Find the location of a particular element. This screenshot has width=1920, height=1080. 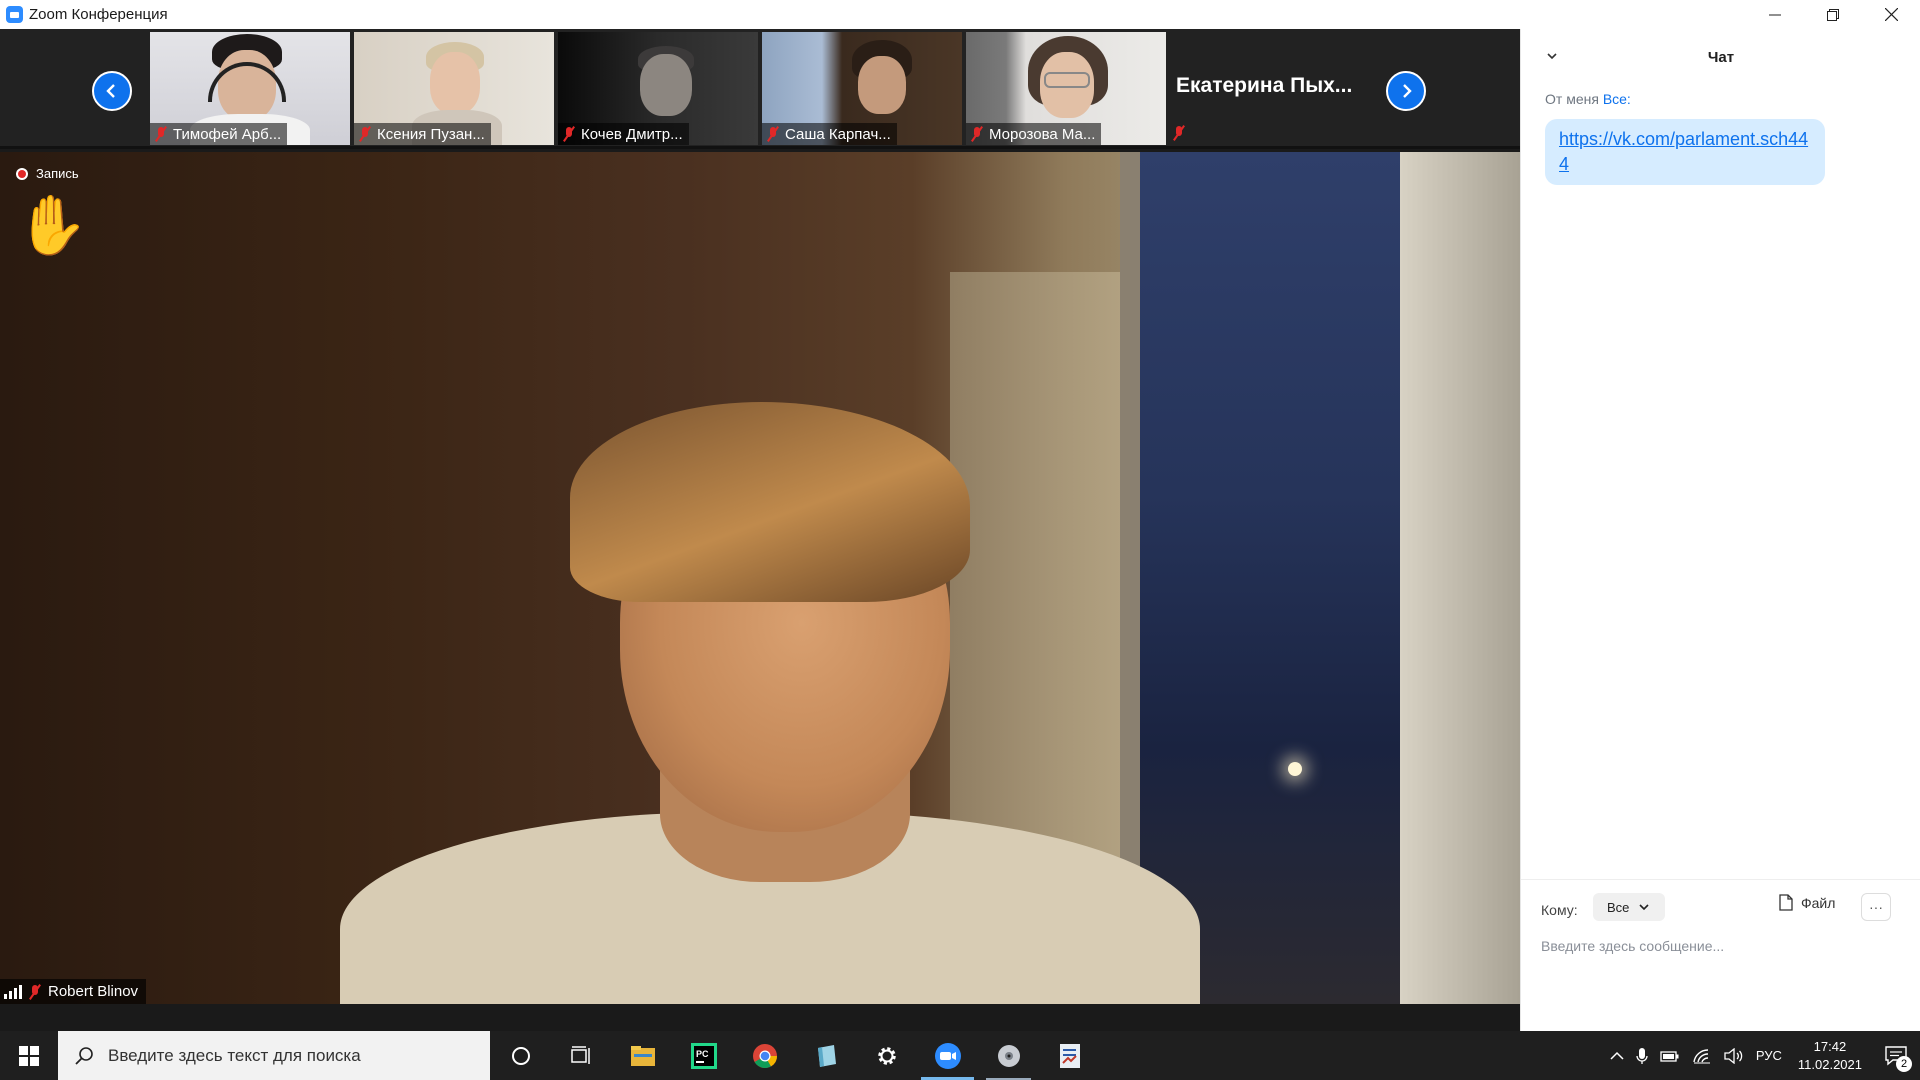

chat-compose-area: Кому: Все Файл ··· is located at coordinates (1720, 955).